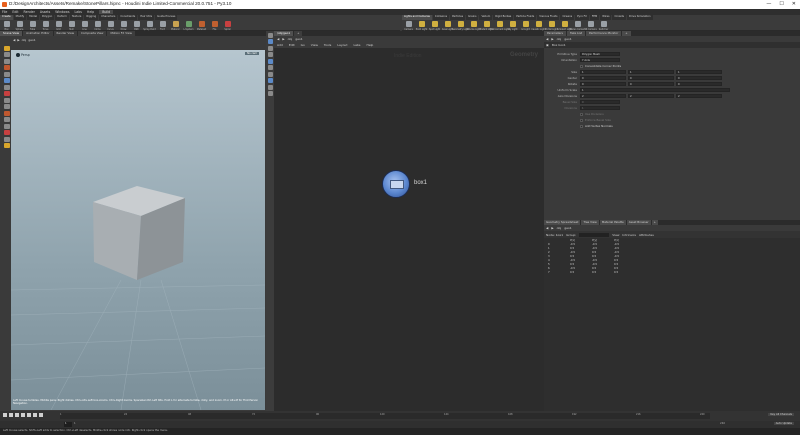 This screenshot has width=800, height=435. Describe the element at coordinates (6, 80) in the screenshot. I see `handle-tool-icon` at that location.